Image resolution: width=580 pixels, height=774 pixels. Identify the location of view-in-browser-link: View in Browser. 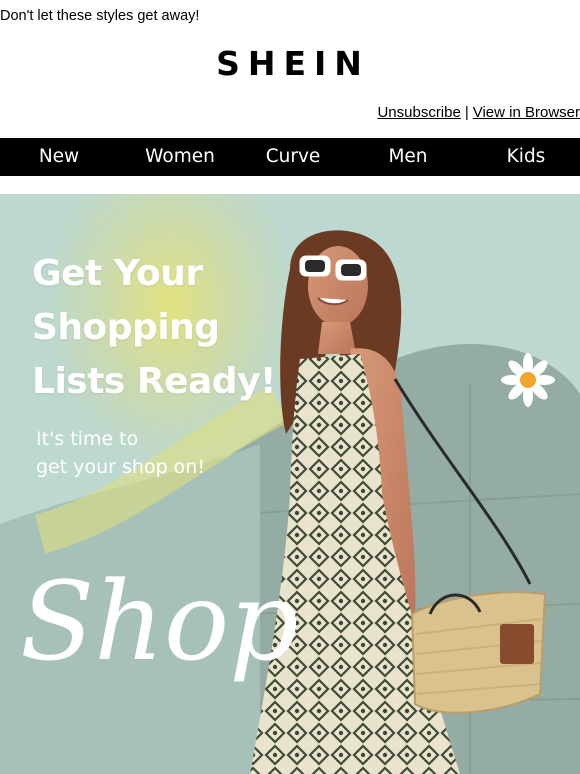
(526, 112).